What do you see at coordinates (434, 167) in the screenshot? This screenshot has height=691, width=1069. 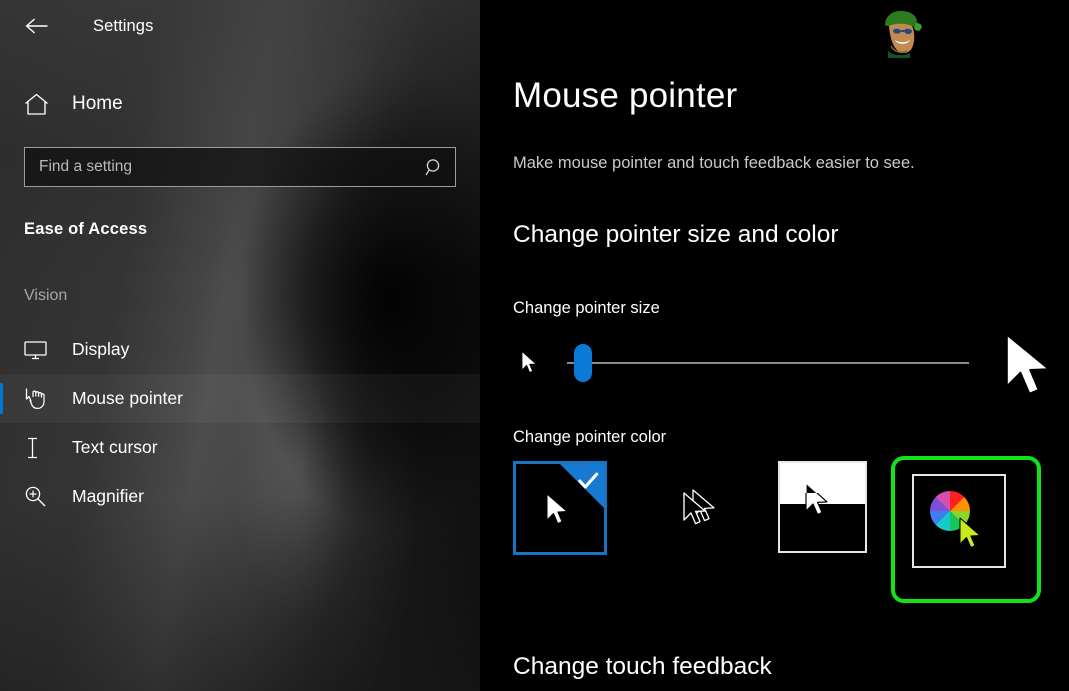 I see `search-icon` at bounding box center [434, 167].